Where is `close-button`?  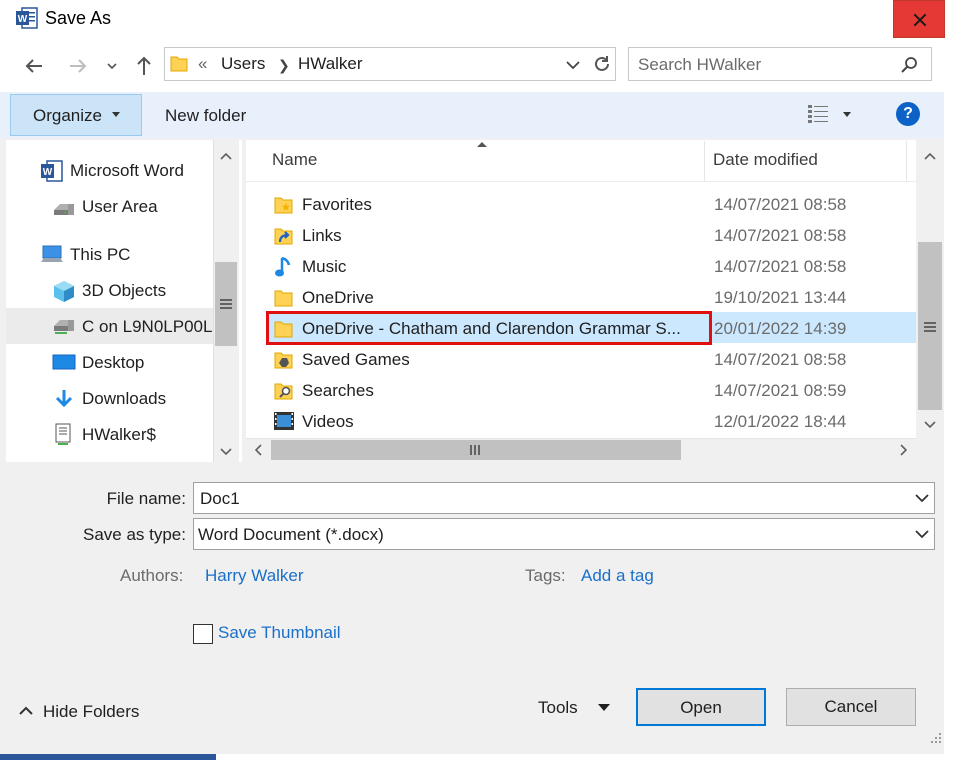 close-button is located at coordinates (919, 19).